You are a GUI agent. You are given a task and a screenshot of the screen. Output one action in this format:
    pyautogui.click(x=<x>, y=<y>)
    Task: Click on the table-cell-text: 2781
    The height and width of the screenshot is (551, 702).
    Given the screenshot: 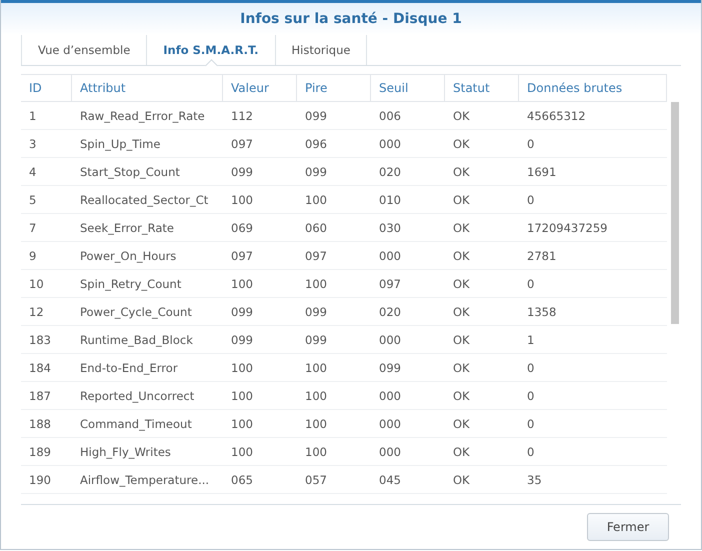 What is the action you would take?
    pyautogui.click(x=542, y=256)
    